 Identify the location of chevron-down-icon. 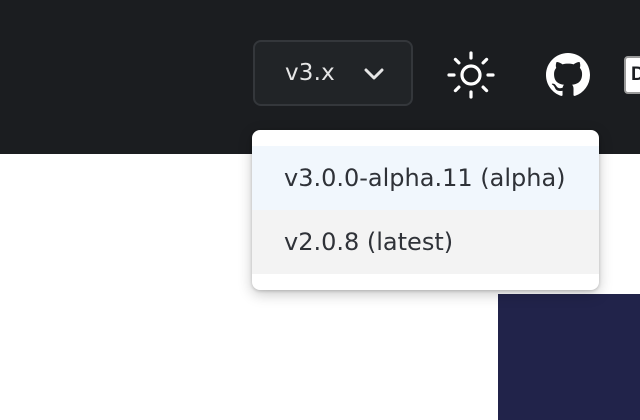
(374, 74).